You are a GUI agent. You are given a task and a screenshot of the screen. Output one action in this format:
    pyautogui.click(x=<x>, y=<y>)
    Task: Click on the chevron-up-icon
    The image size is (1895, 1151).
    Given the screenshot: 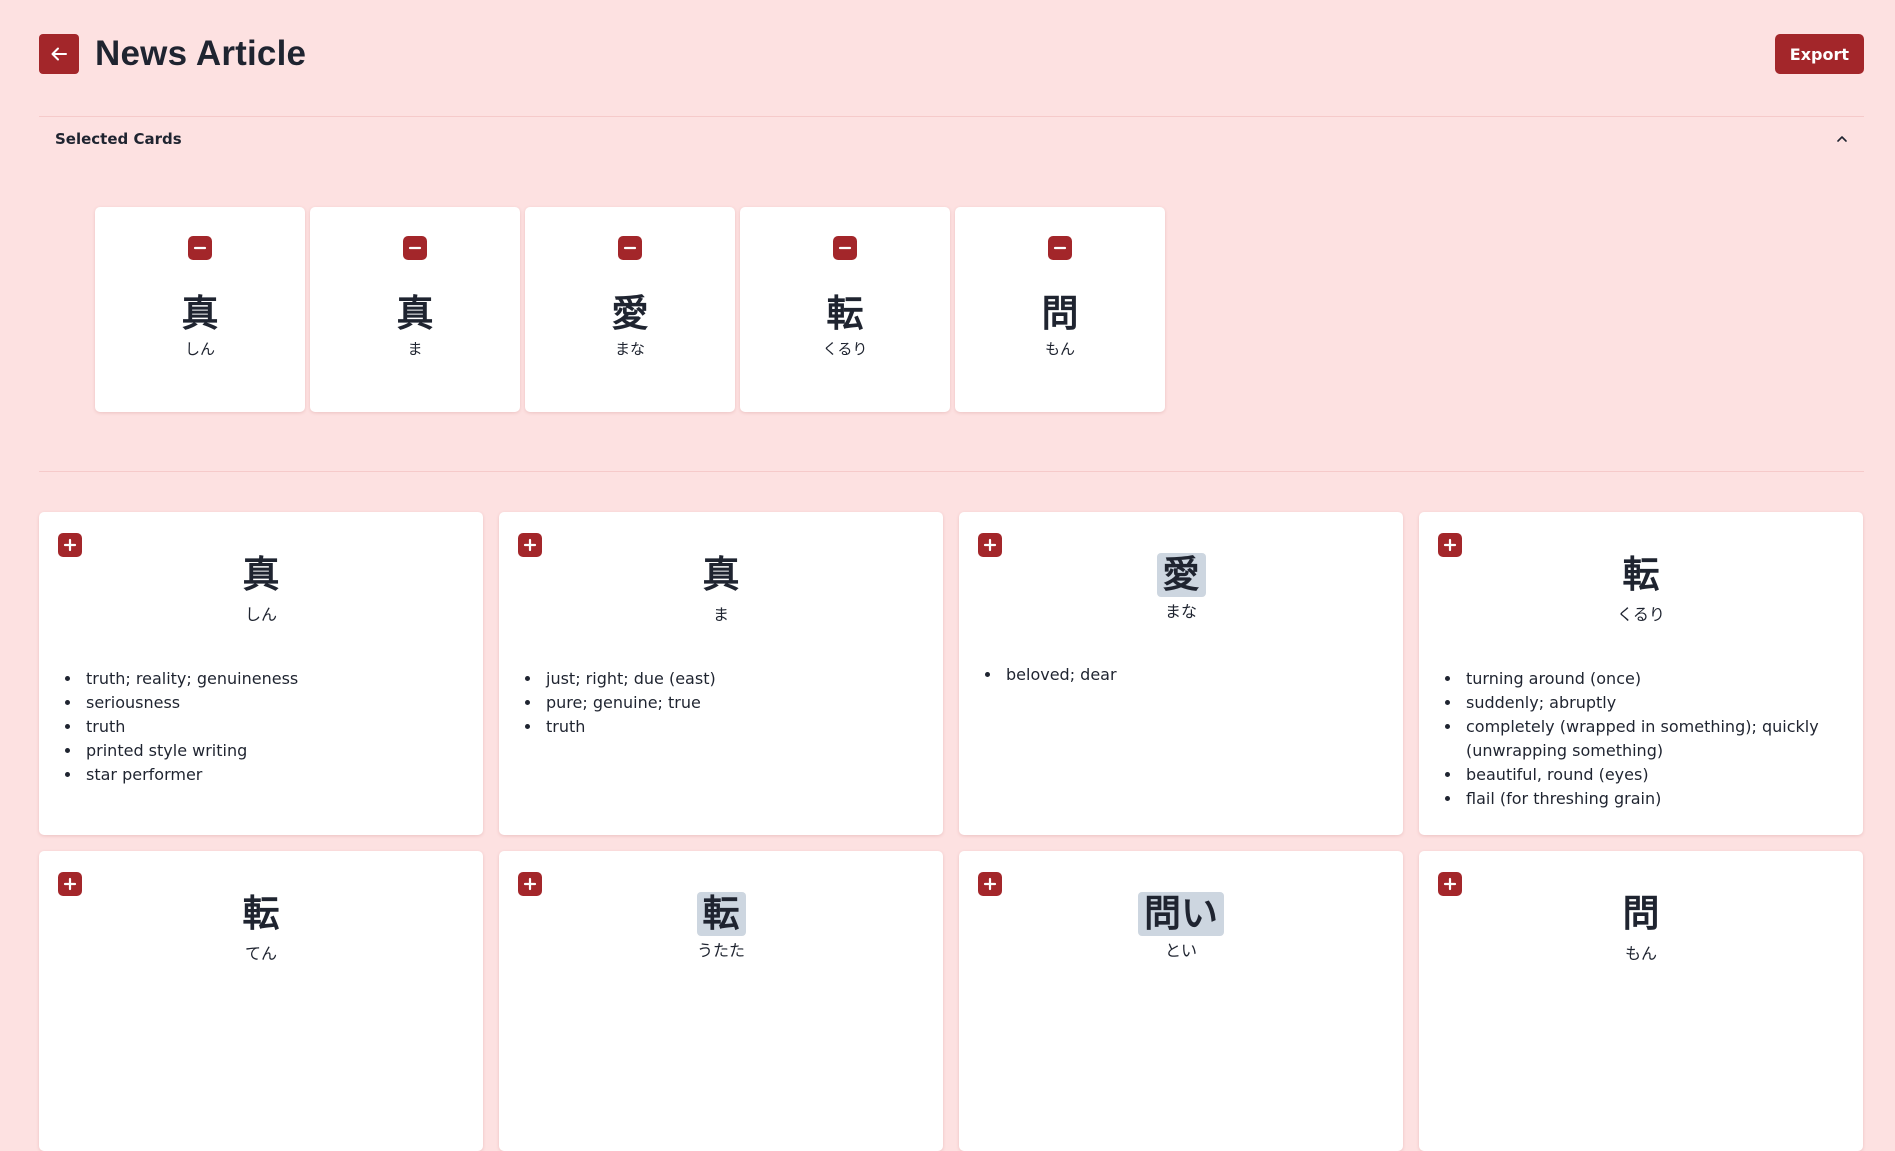 What is the action you would take?
    pyautogui.click(x=1842, y=139)
    